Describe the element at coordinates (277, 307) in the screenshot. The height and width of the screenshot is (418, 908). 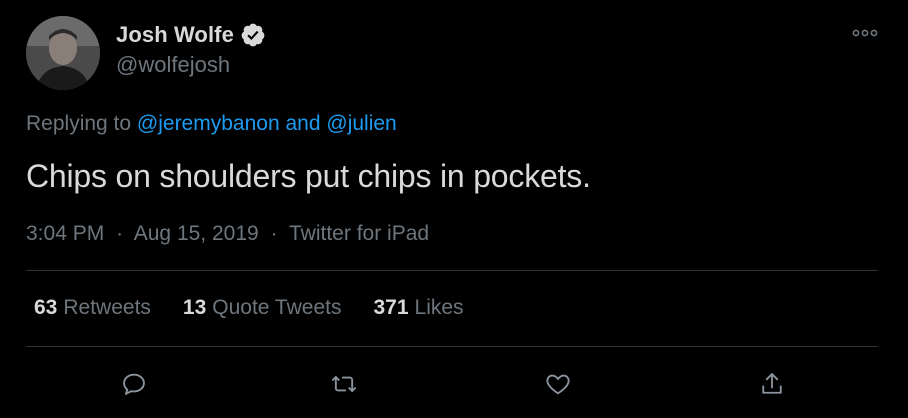
I see `quote-tweets-label: Quote Tweets` at that location.